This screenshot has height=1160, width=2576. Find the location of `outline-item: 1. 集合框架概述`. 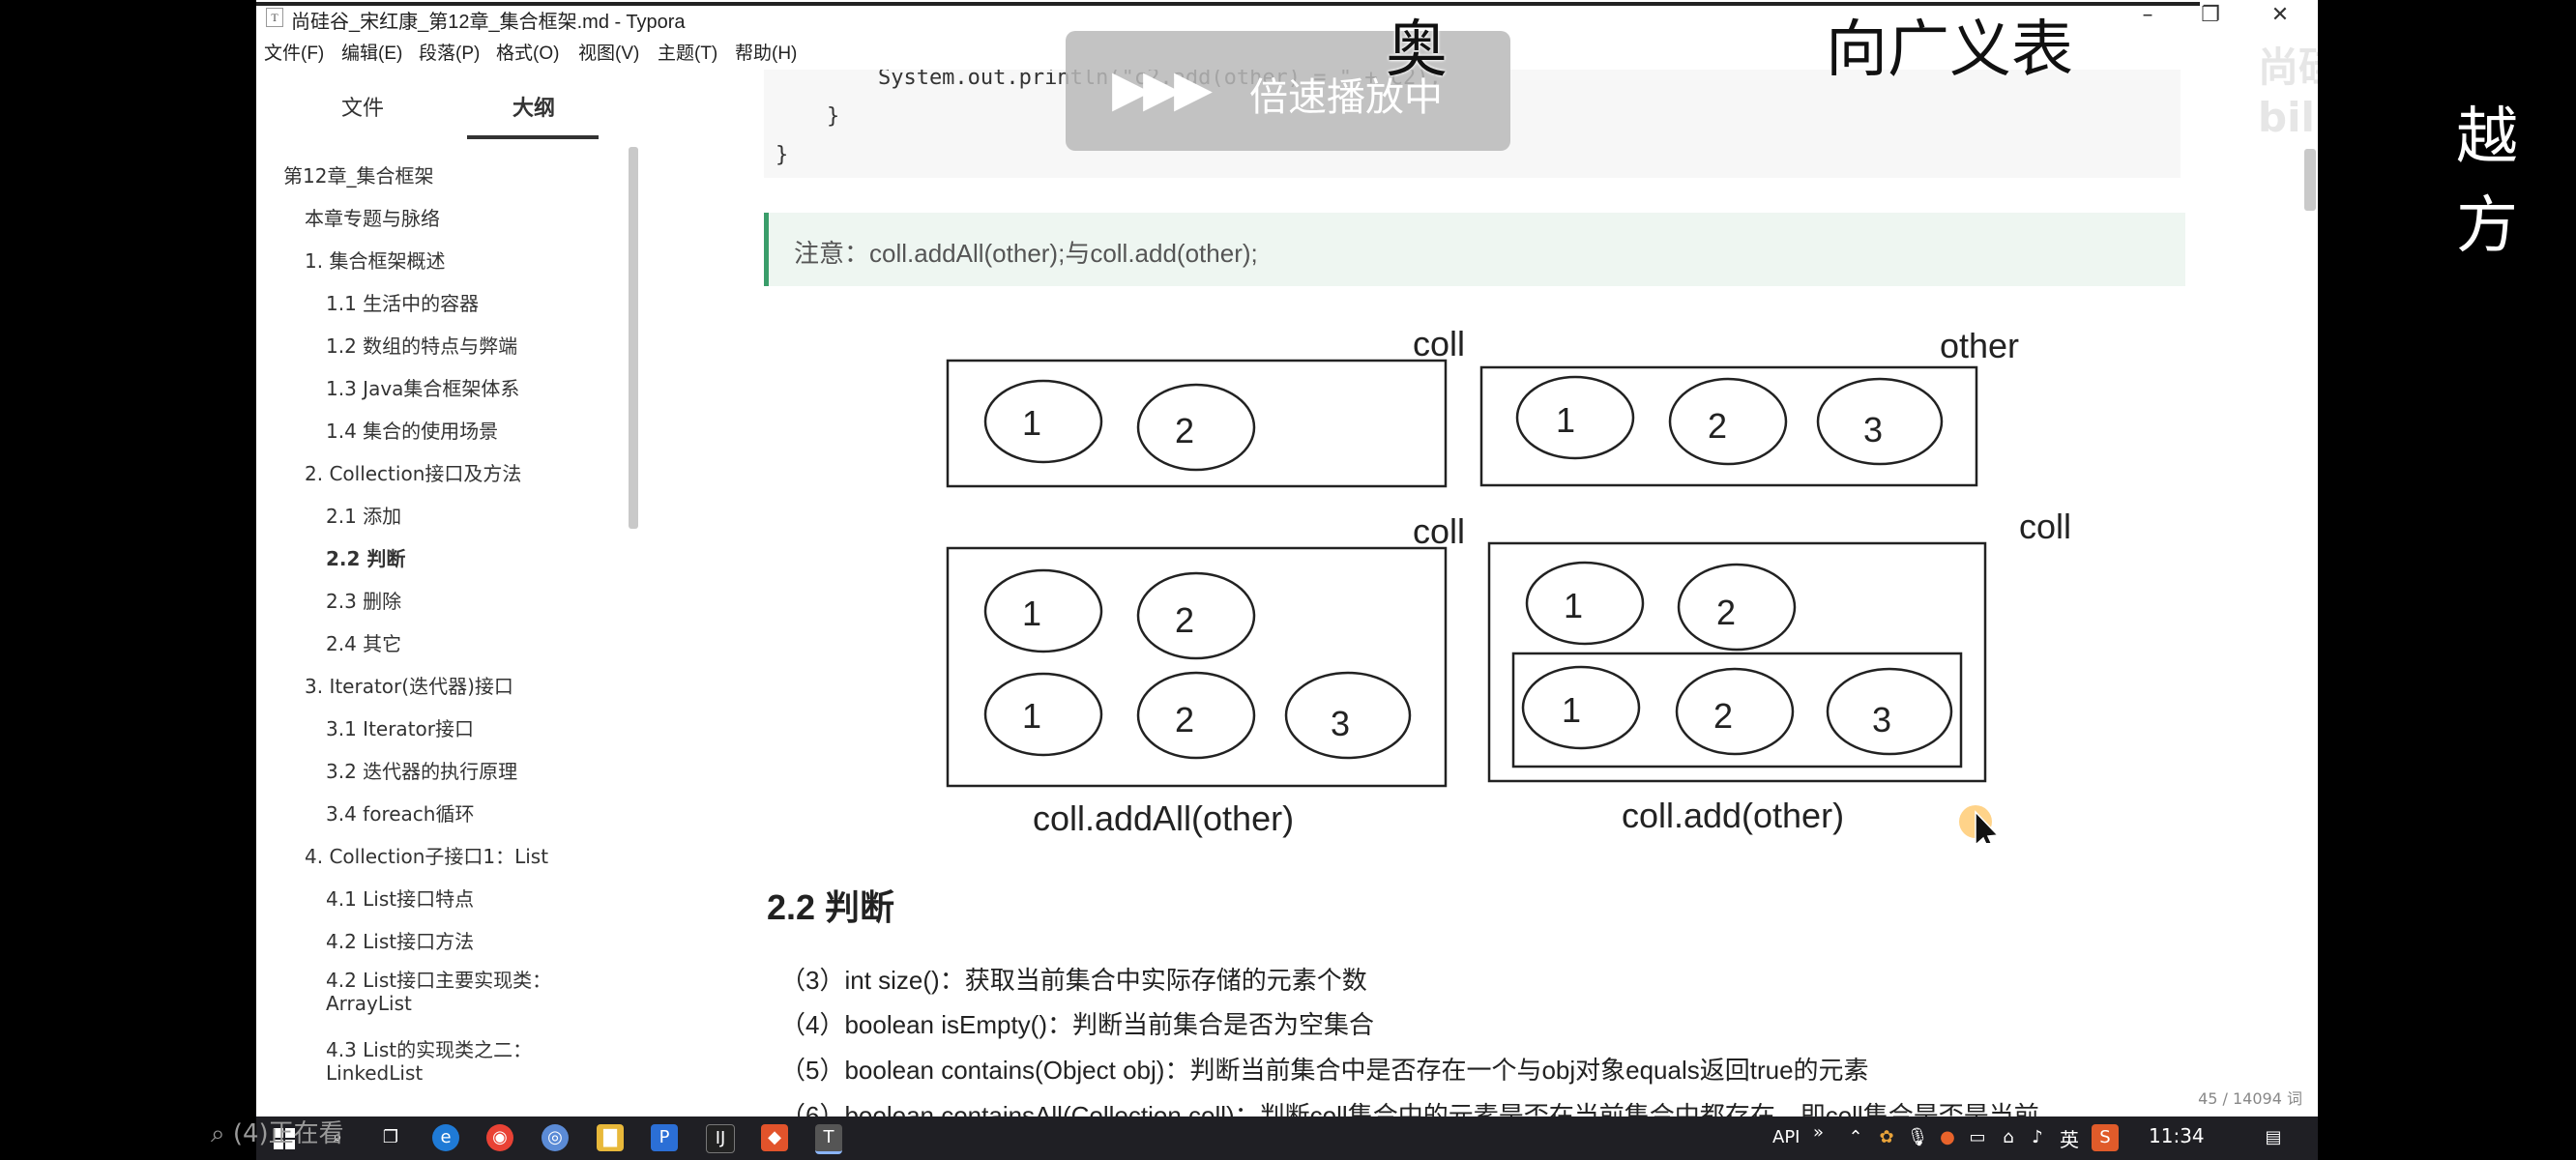

outline-item: 1. 集合框架概述 is located at coordinates (375, 260).